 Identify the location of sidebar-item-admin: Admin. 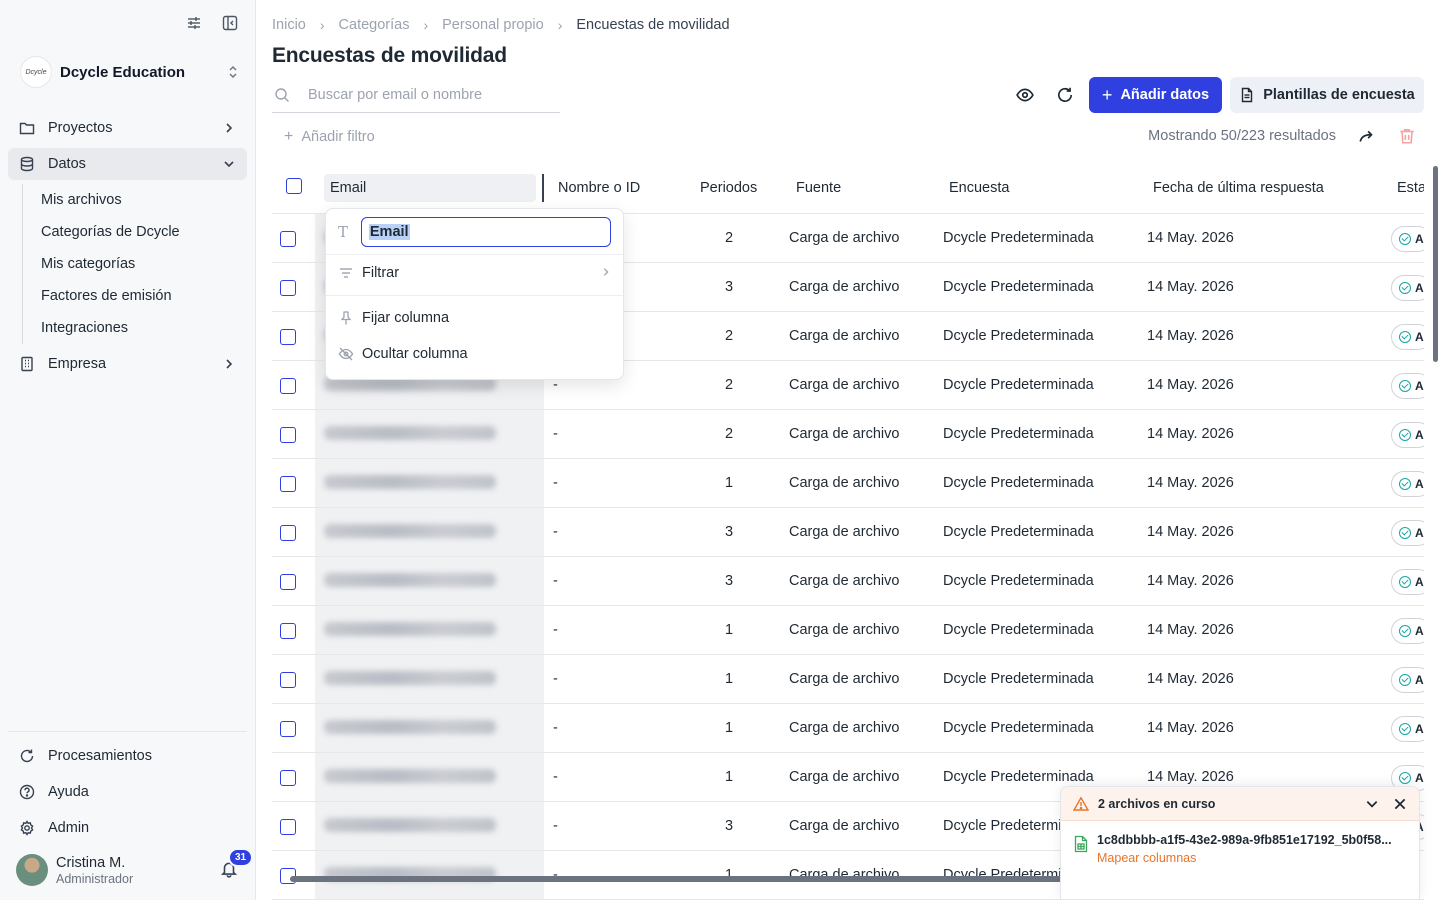
(127, 828).